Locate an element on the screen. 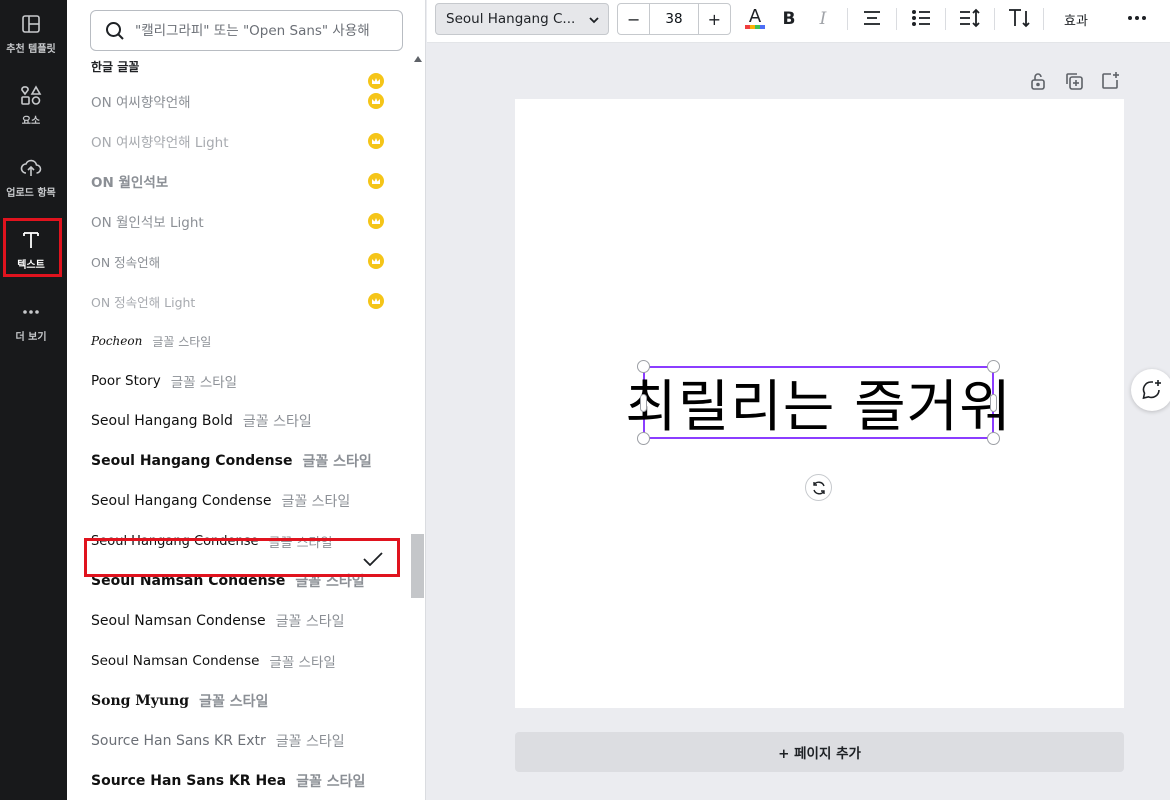  scroll-thumb is located at coordinates (417, 566).